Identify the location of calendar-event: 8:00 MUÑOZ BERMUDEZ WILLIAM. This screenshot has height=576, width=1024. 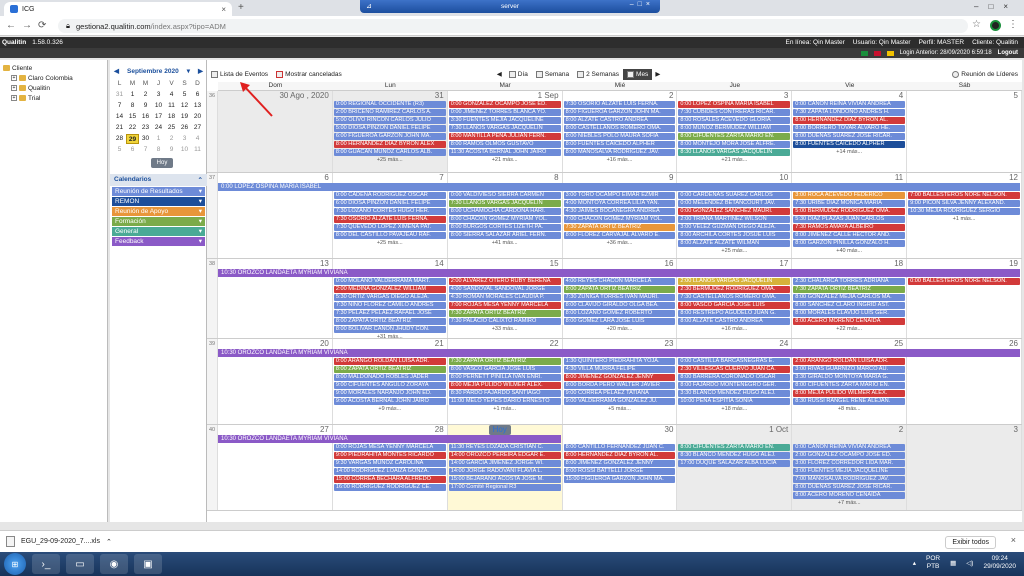
(734, 128).